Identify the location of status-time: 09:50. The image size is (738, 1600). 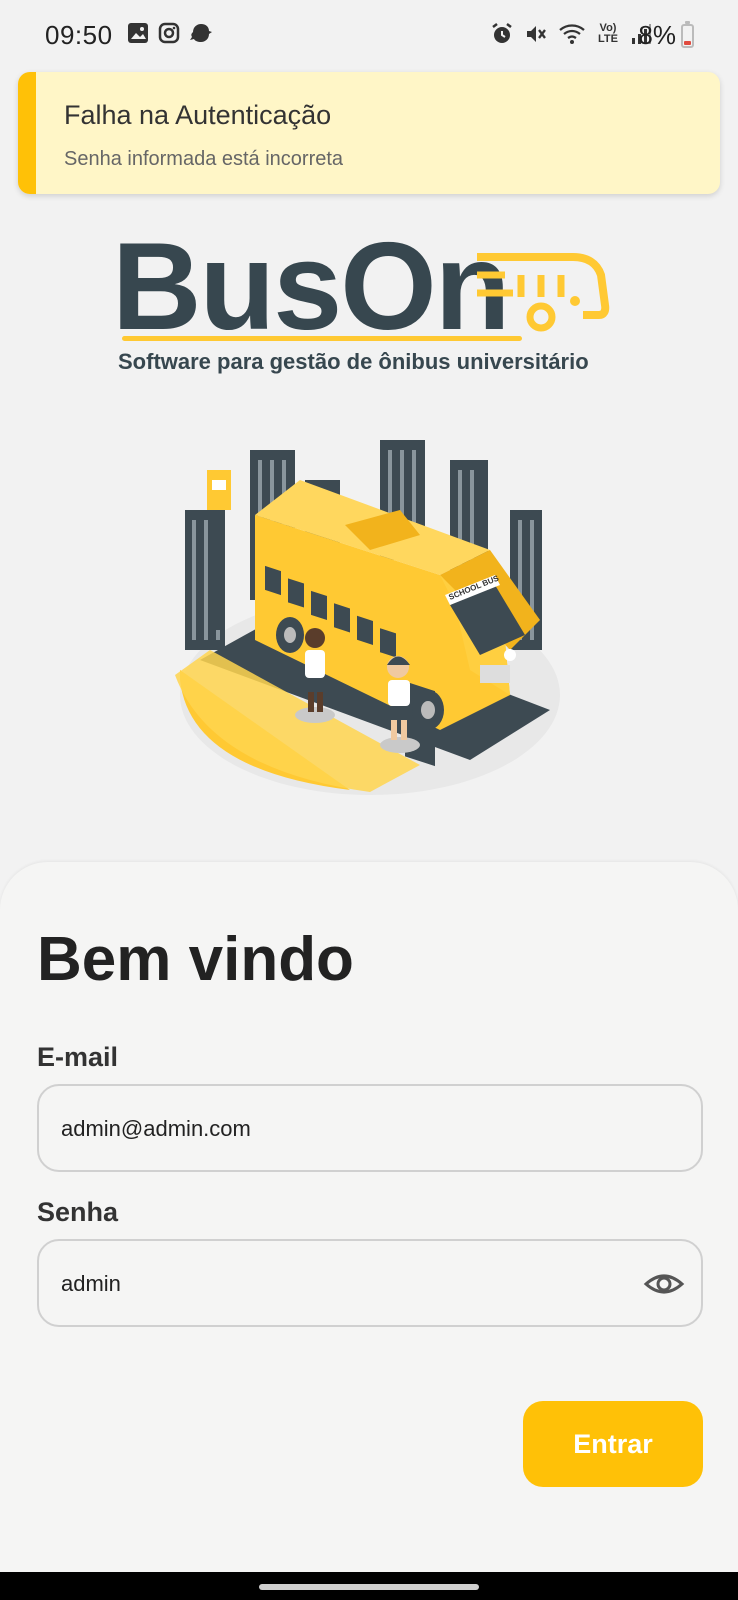
(79, 35).